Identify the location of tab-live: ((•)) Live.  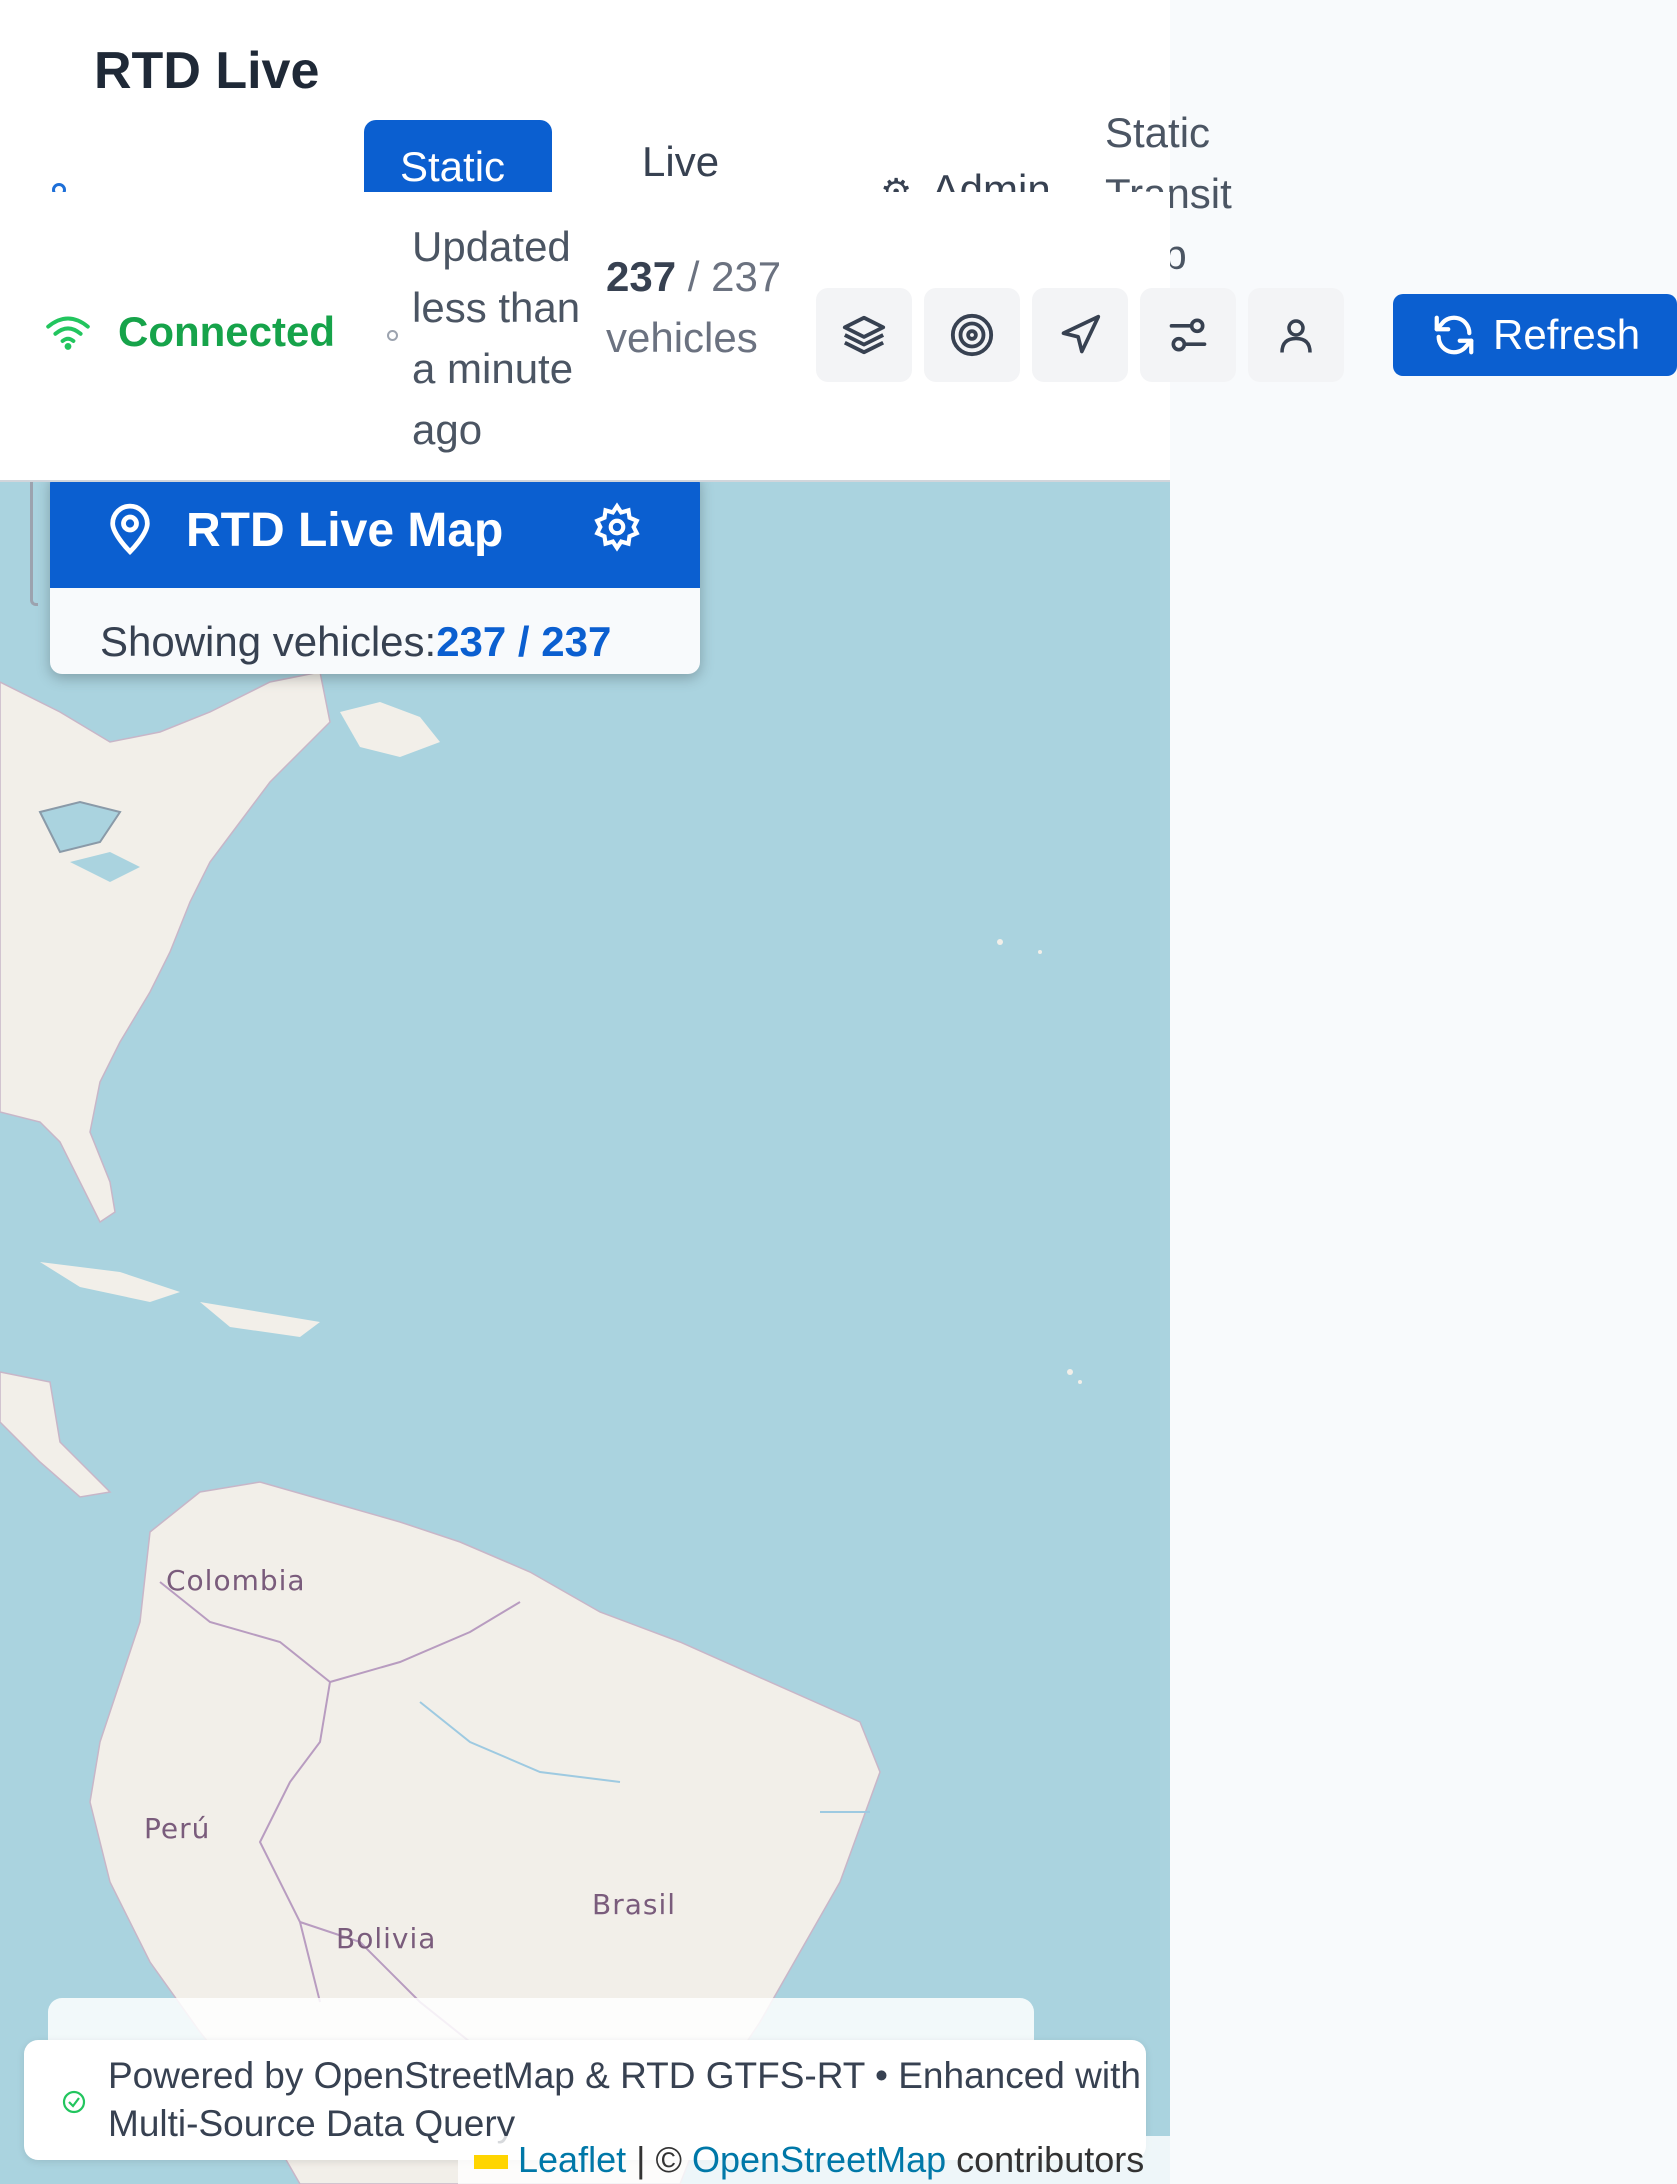
(658, 162).